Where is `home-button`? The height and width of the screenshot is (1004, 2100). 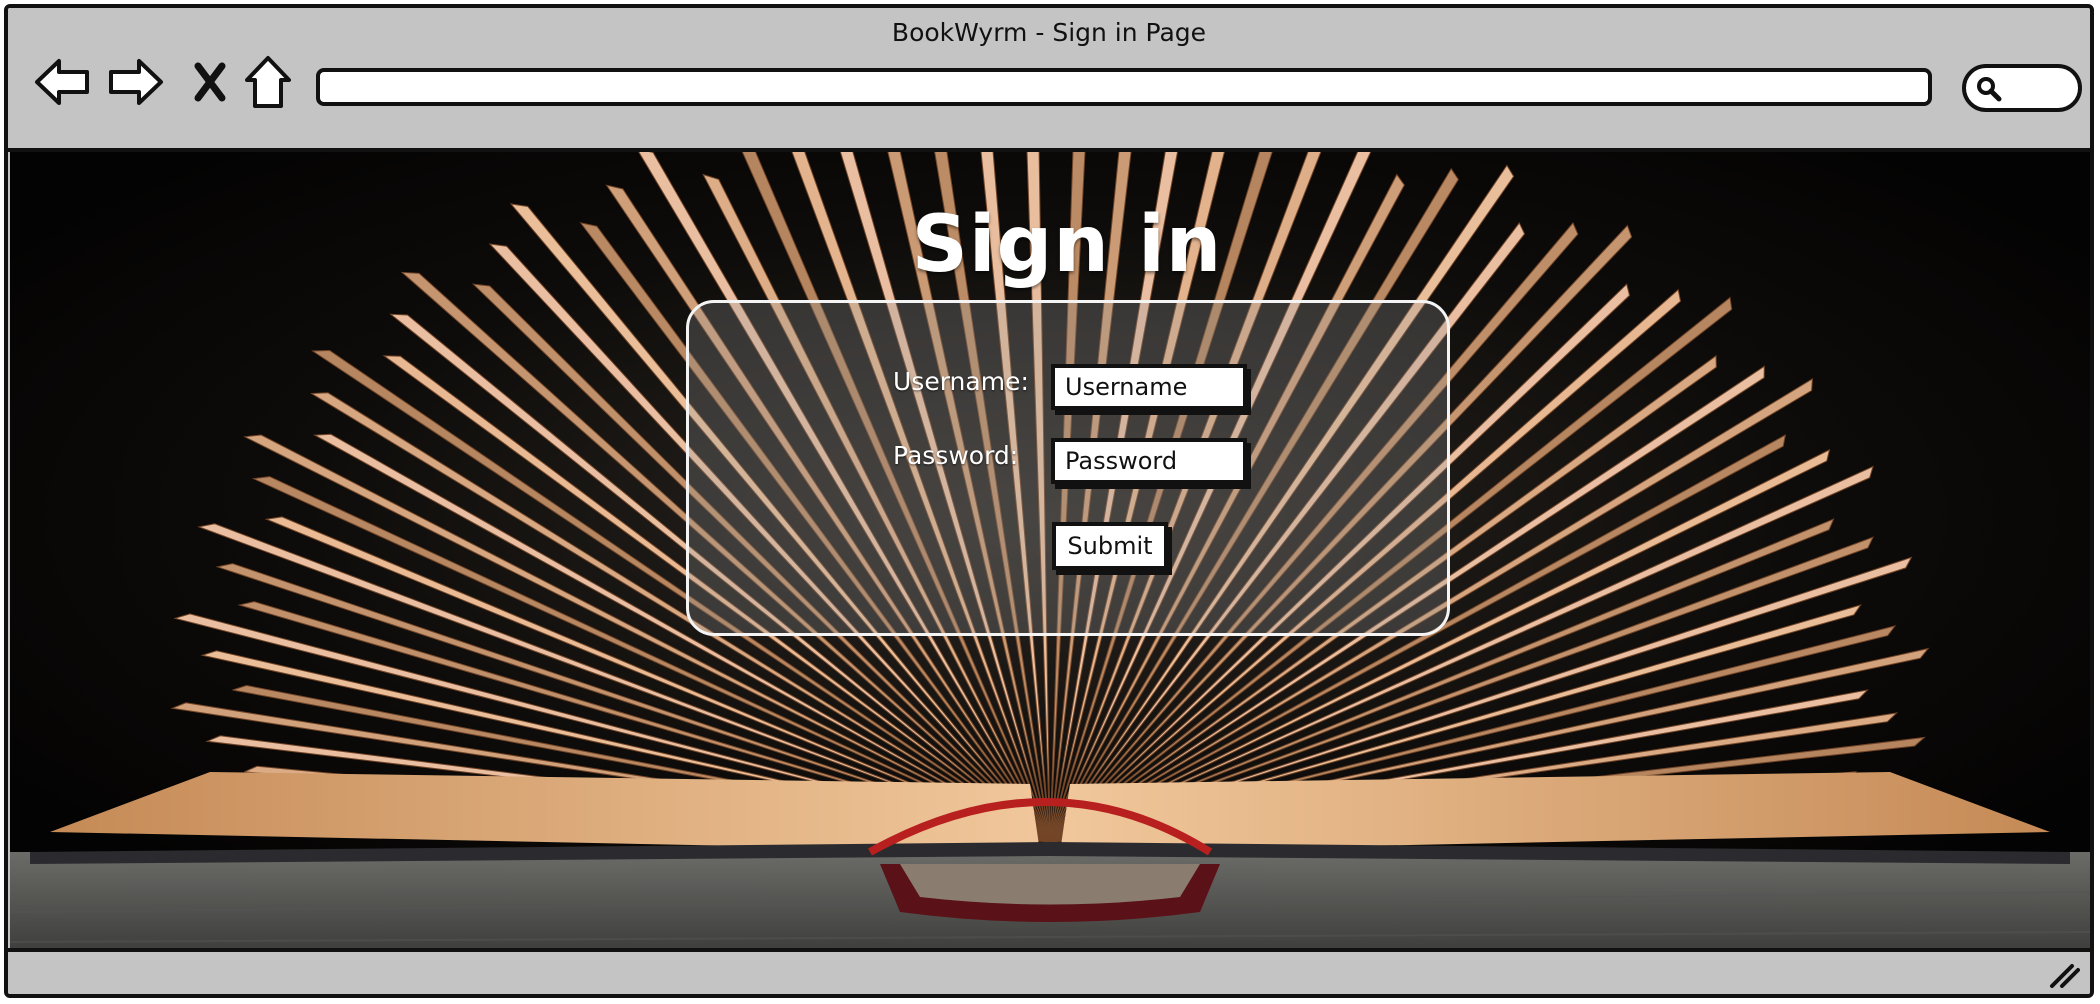 home-button is located at coordinates (268, 82).